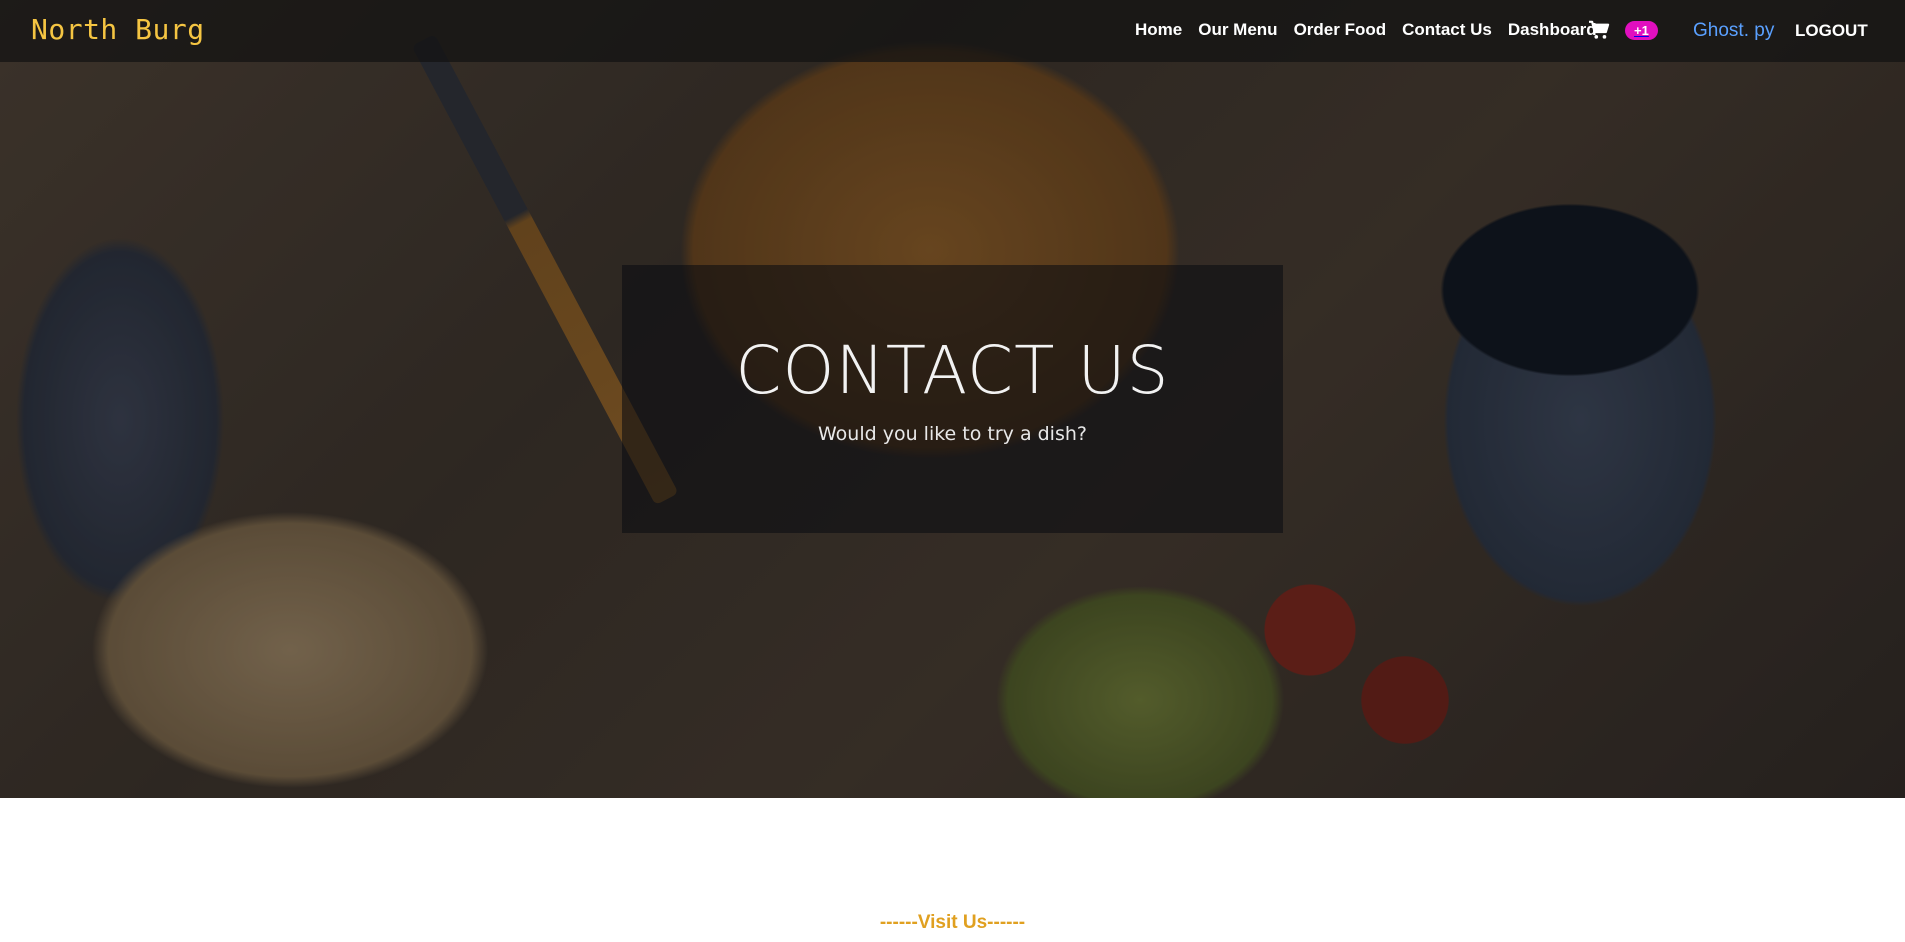  Describe the element at coordinates (1447, 30) in the screenshot. I see `nav-link-contact-us: Contact Us` at that location.